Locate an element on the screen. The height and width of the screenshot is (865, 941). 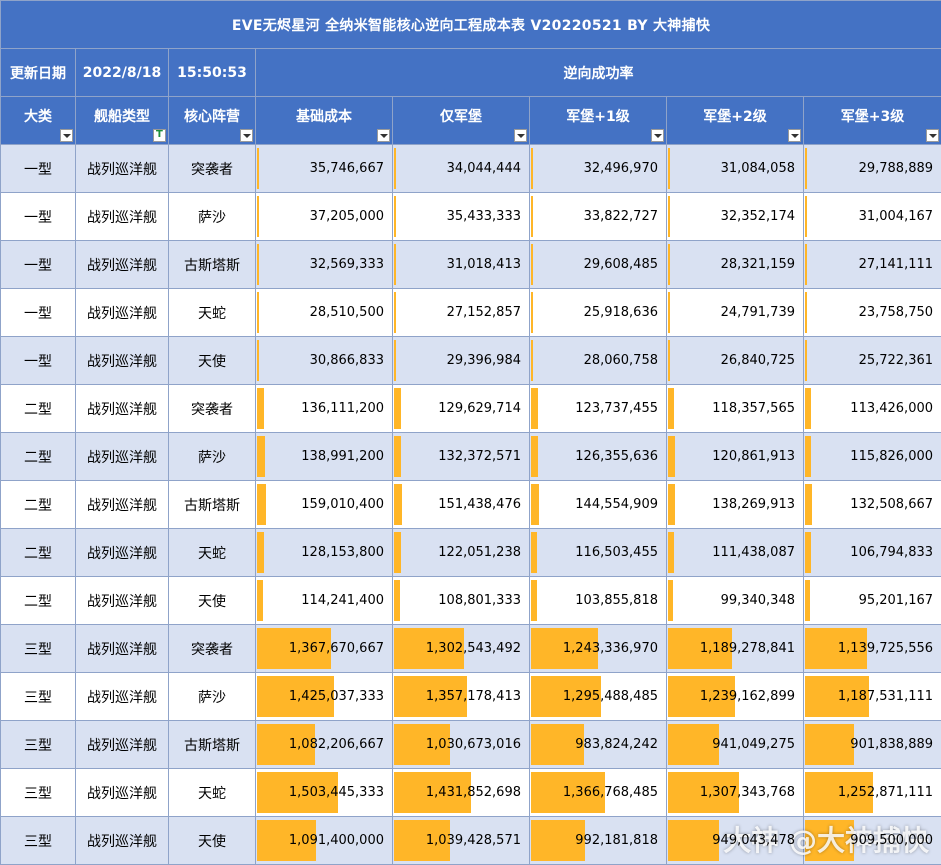
update-date-value: 2022/8/18 is located at coordinates (122, 72).